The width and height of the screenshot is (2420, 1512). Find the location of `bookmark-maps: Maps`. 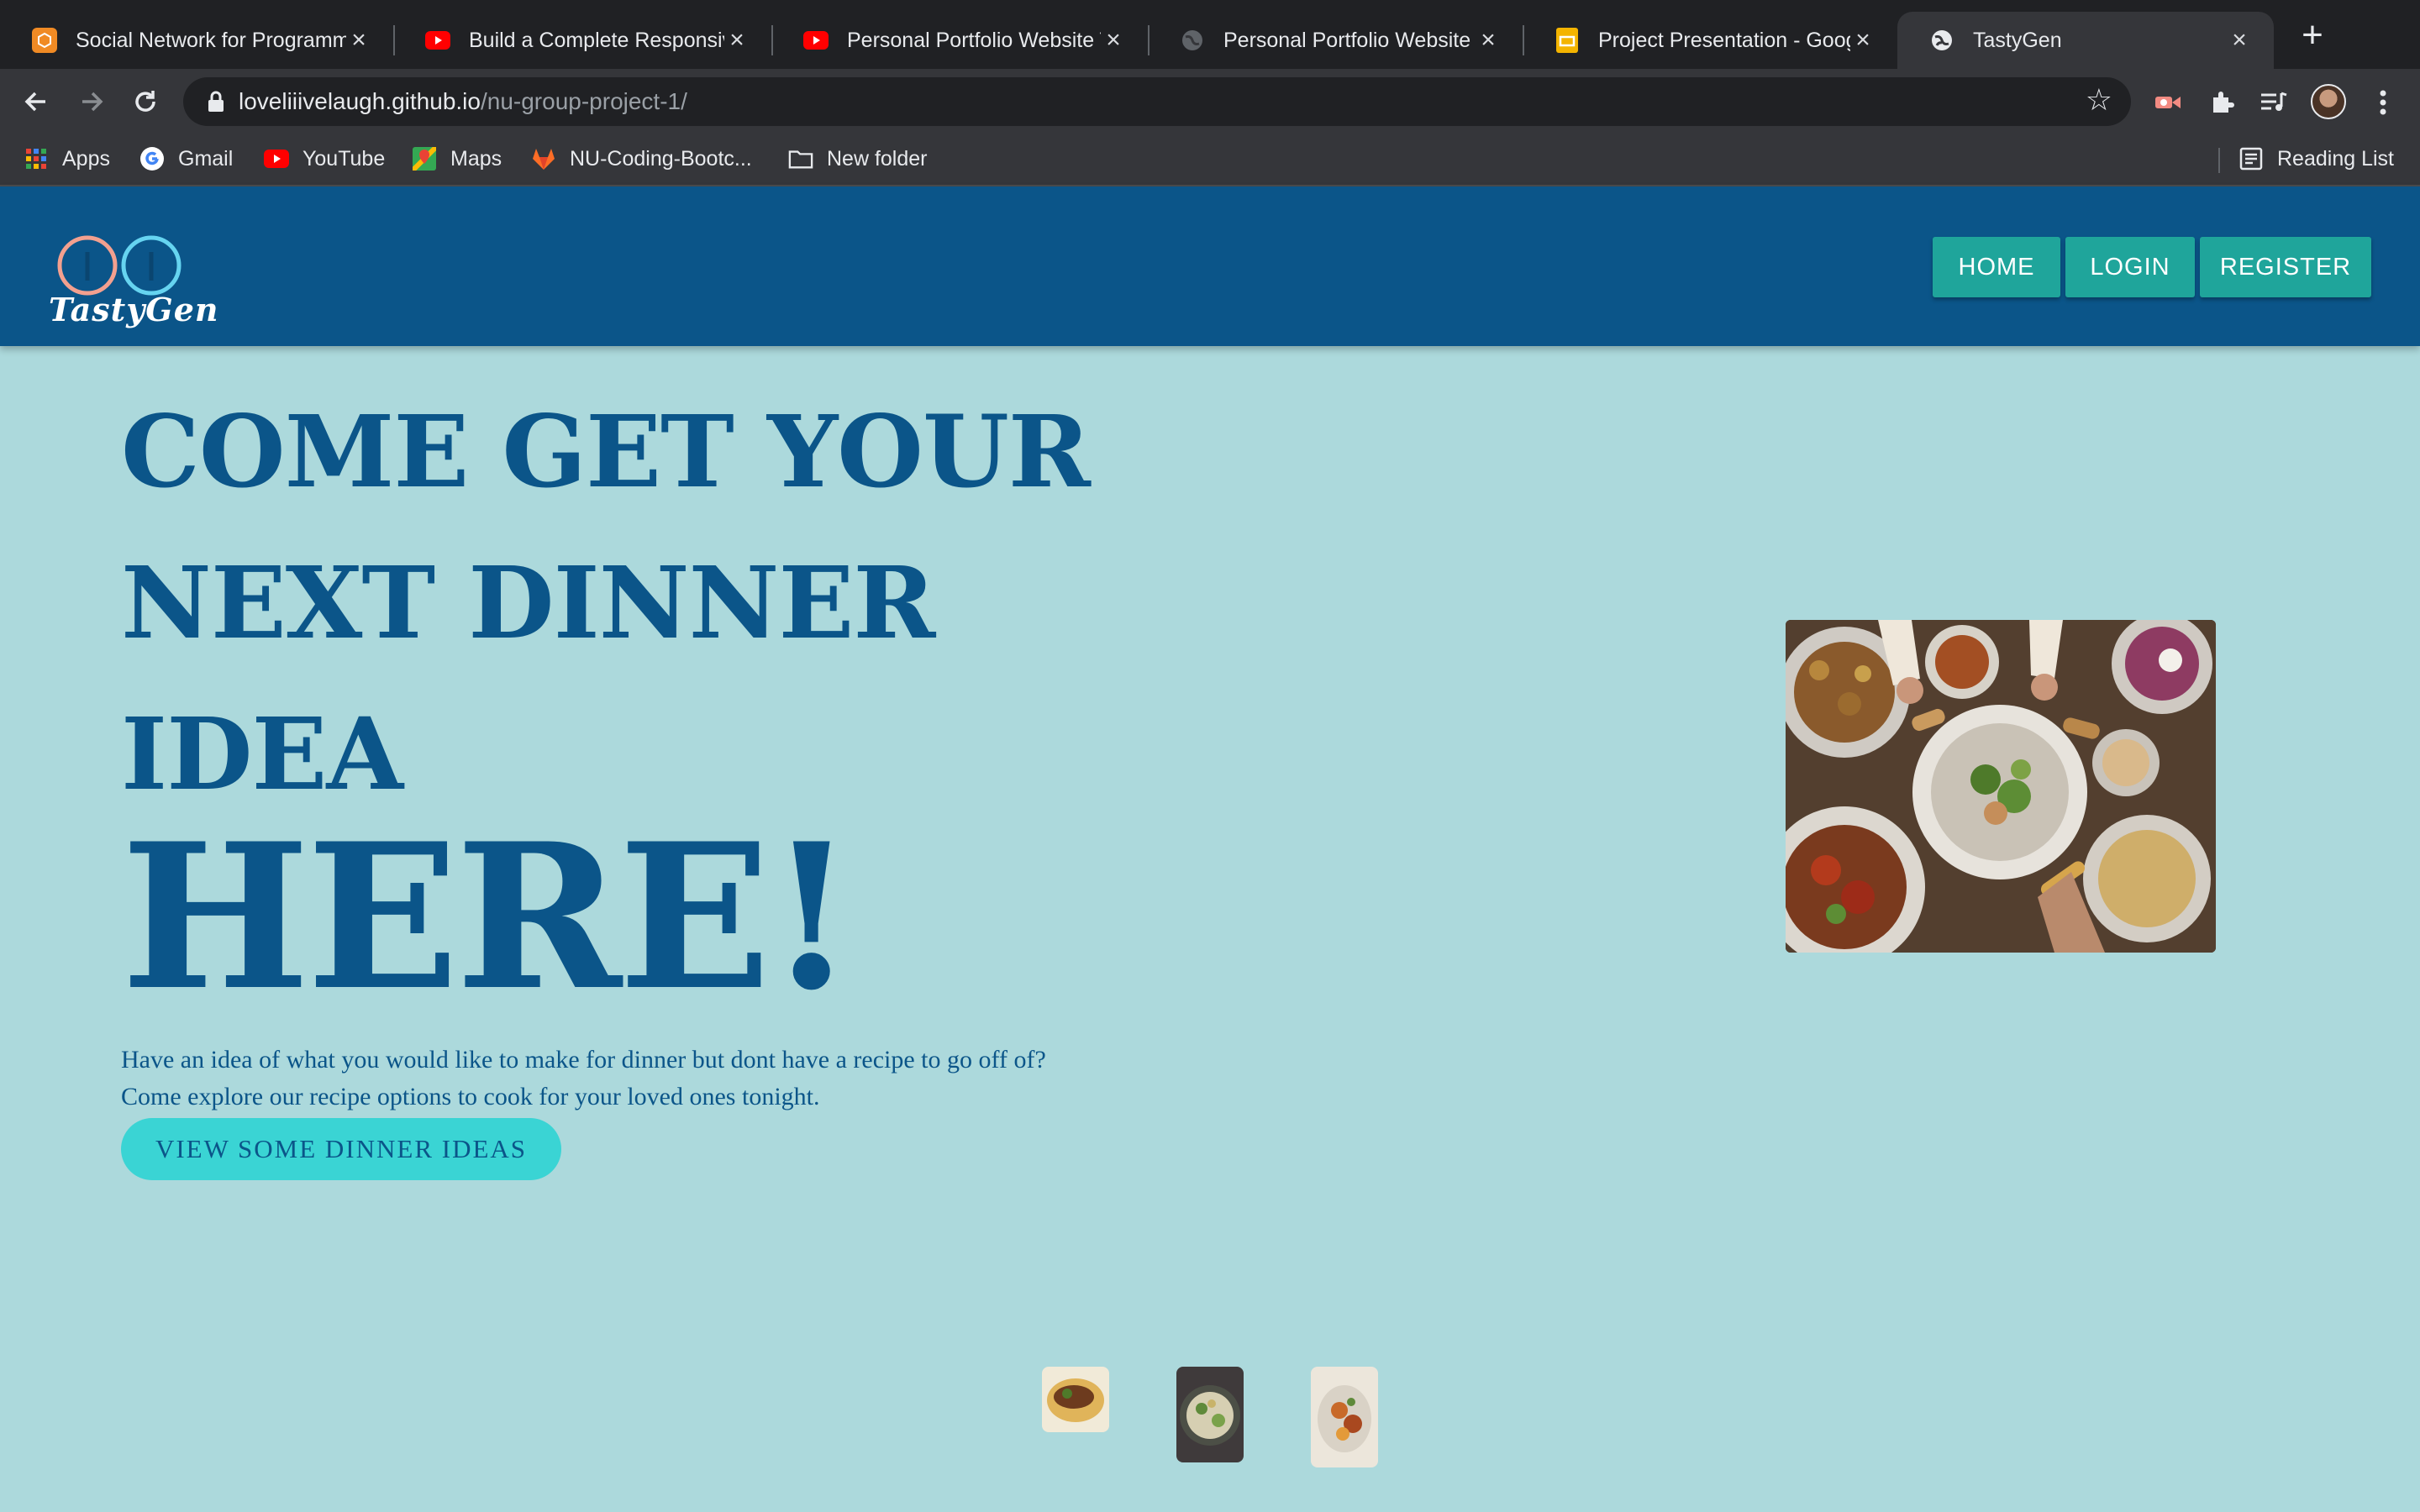

bookmark-maps: Maps is located at coordinates (457, 158).